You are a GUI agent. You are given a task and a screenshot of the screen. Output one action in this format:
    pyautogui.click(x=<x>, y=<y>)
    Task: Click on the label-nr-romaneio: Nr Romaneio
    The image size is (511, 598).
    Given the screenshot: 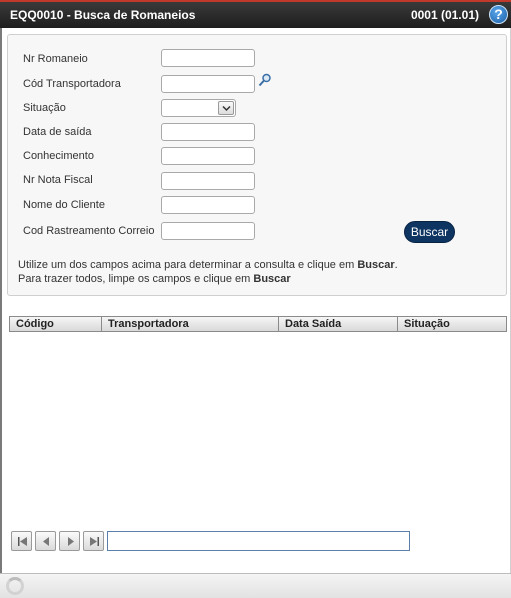 What is the action you would take?
    pyautogui.click(x=55, y=59)
    